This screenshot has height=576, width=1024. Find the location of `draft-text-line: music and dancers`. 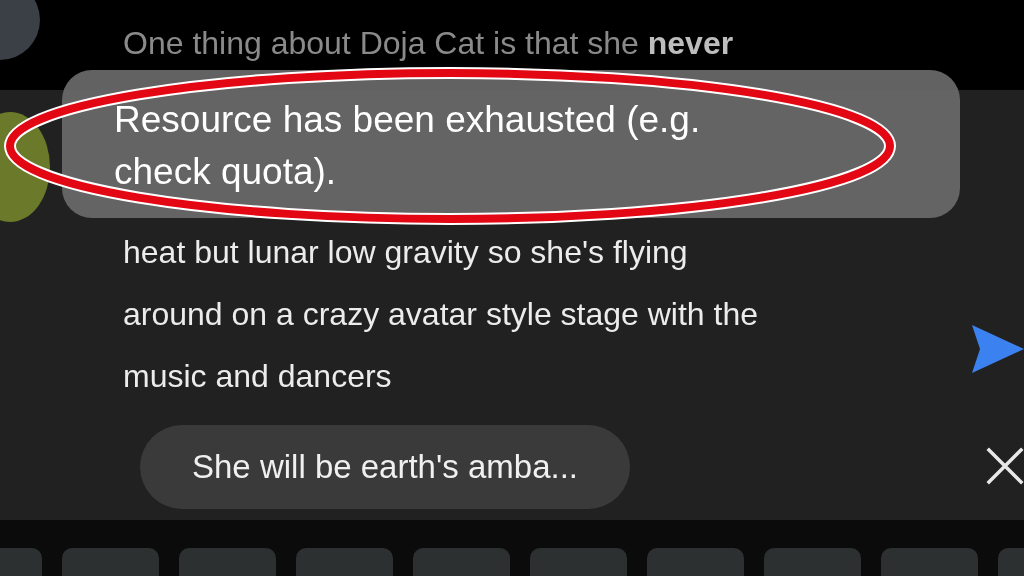

draft-text-line: music and dancers is located at coordinates (257, 376).